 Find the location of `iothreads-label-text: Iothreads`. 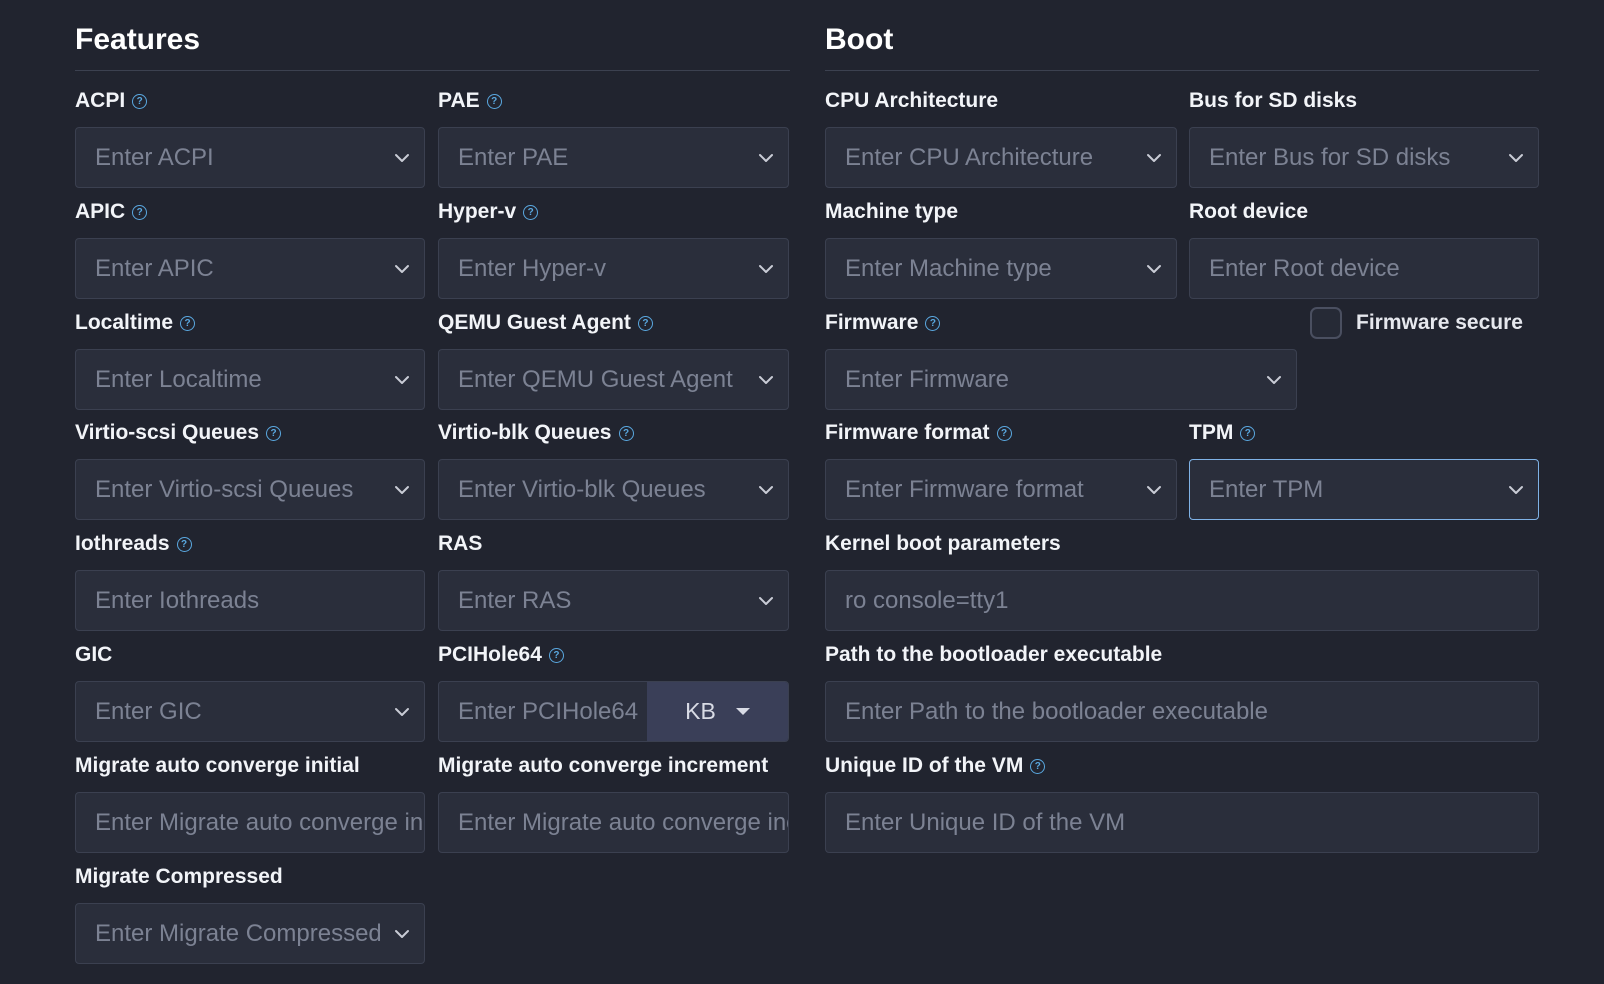

iothreads-label-text: Iothreads is located at coordinates (122, 543).